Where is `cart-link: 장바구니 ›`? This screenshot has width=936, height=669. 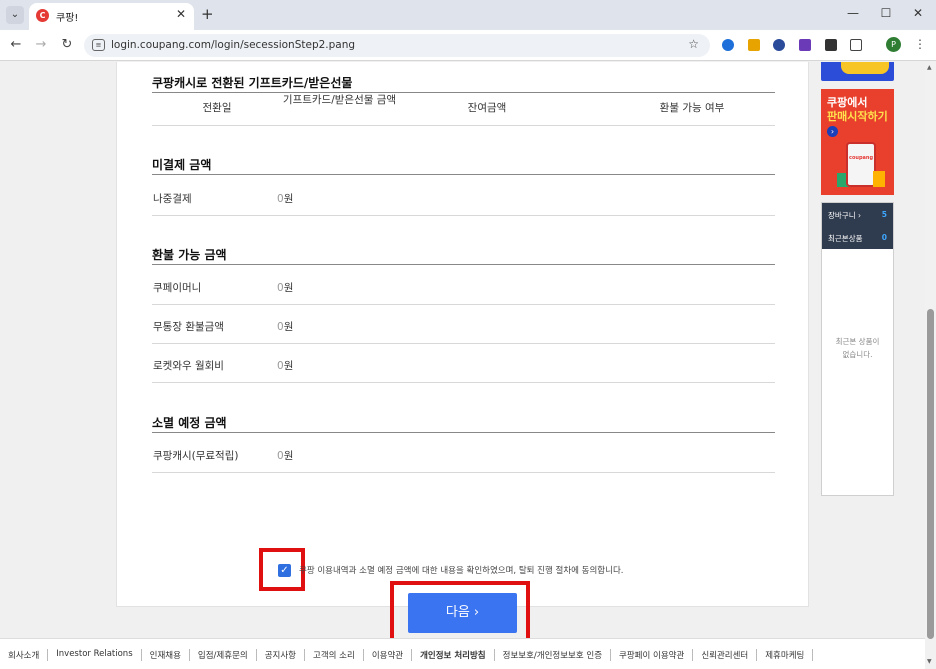 cart-link: 장바구니 › is located at coordinates (844, 215).